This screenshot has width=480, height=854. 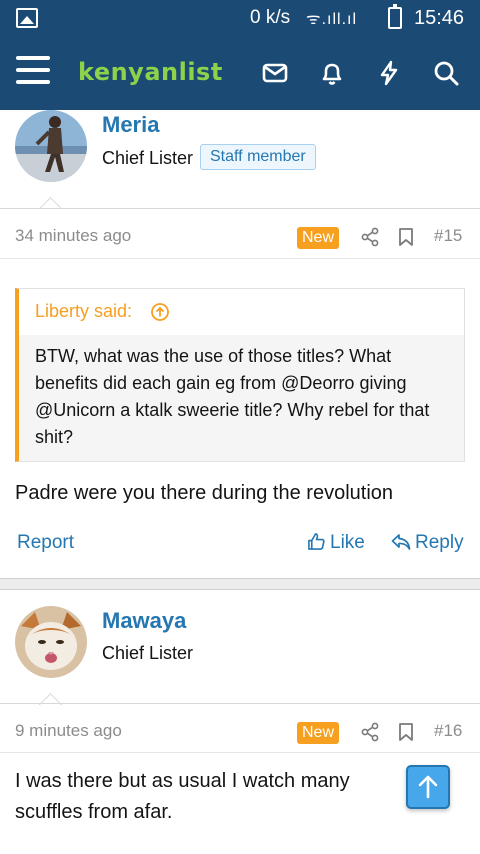 What do you see at coordinates (332, 73) in the screenshot?
I see `bell-icon` at bounding box center [332, 73].